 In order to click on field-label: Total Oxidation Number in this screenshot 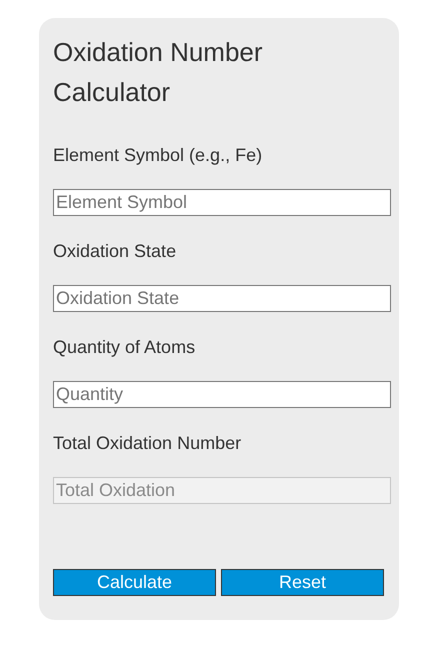, I will do `click(147, 443)`.